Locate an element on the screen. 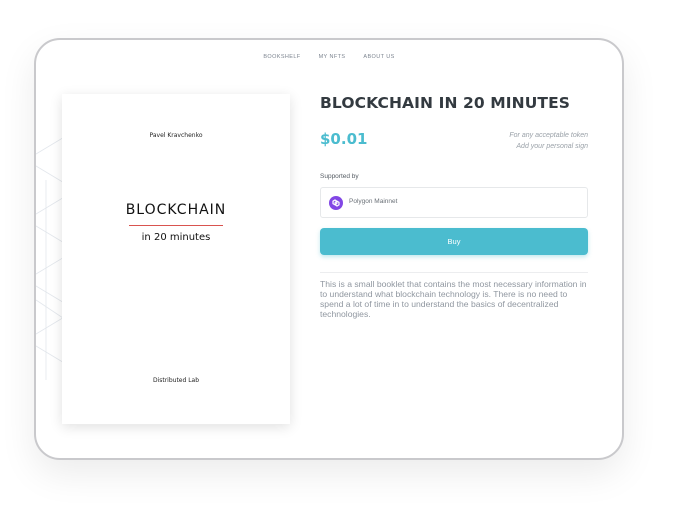  cover-rule is located at coordinates (176, 225).